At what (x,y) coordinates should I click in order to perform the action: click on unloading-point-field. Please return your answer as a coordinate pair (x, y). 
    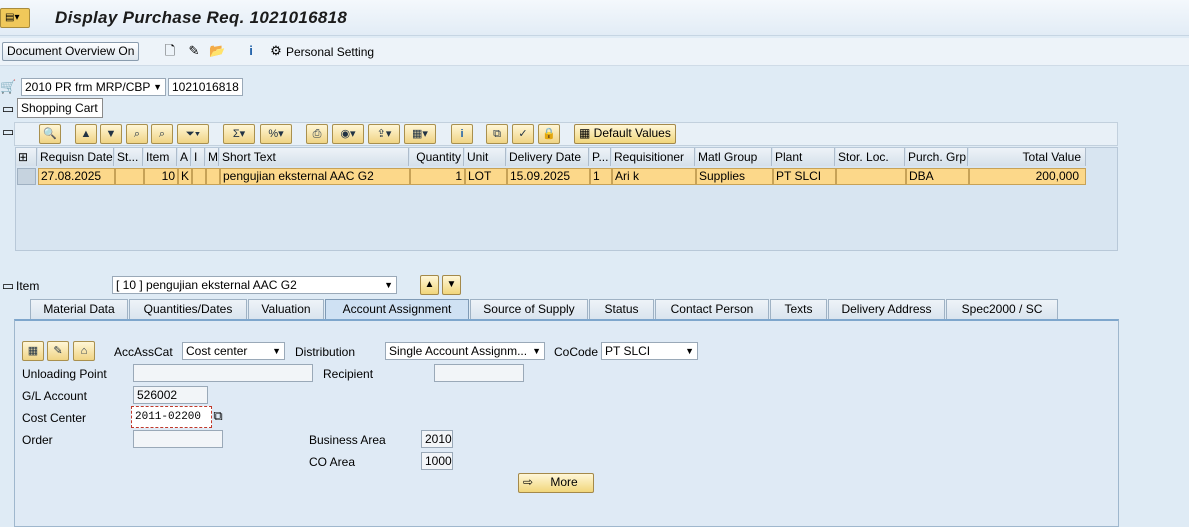
    Looking at the image, I should click on (223, 373).